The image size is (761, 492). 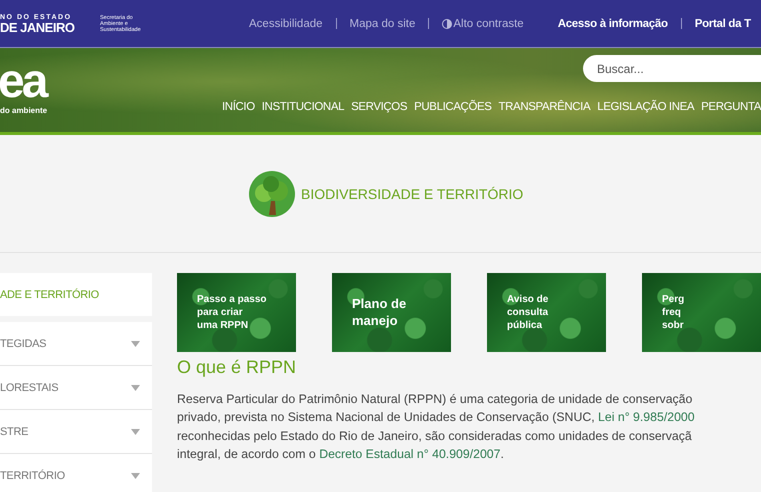 I want to click on tree-icon, so click(x=272, y=193).